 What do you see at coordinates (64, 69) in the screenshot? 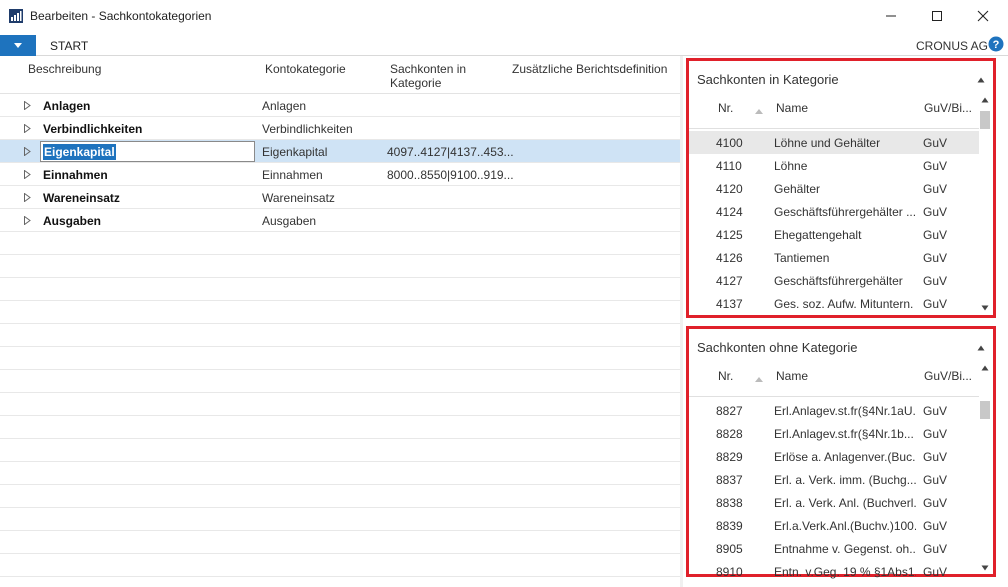
I see `header-beschreibung: Beschreibung` at bounding box center [64, 69].